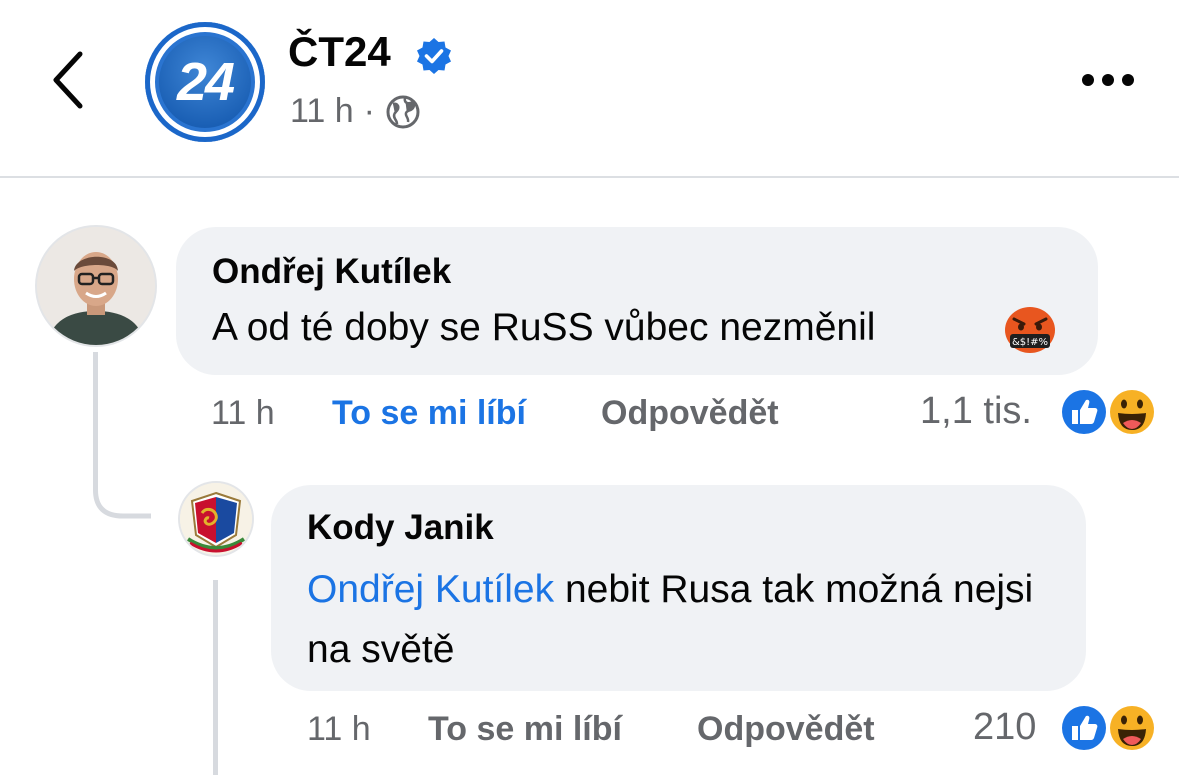 This screenshot has height=775, width=1179. I want to click on post-time: 11 h, so click(322, 111).